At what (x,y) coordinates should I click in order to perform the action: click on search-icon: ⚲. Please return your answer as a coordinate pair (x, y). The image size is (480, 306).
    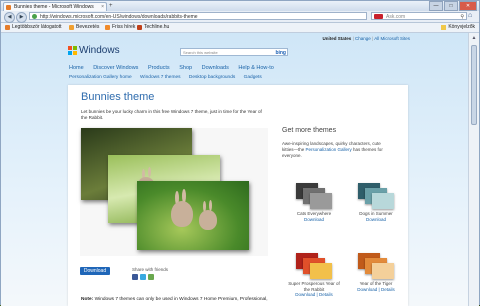
    Looking at the image, I should click on (462, 17).